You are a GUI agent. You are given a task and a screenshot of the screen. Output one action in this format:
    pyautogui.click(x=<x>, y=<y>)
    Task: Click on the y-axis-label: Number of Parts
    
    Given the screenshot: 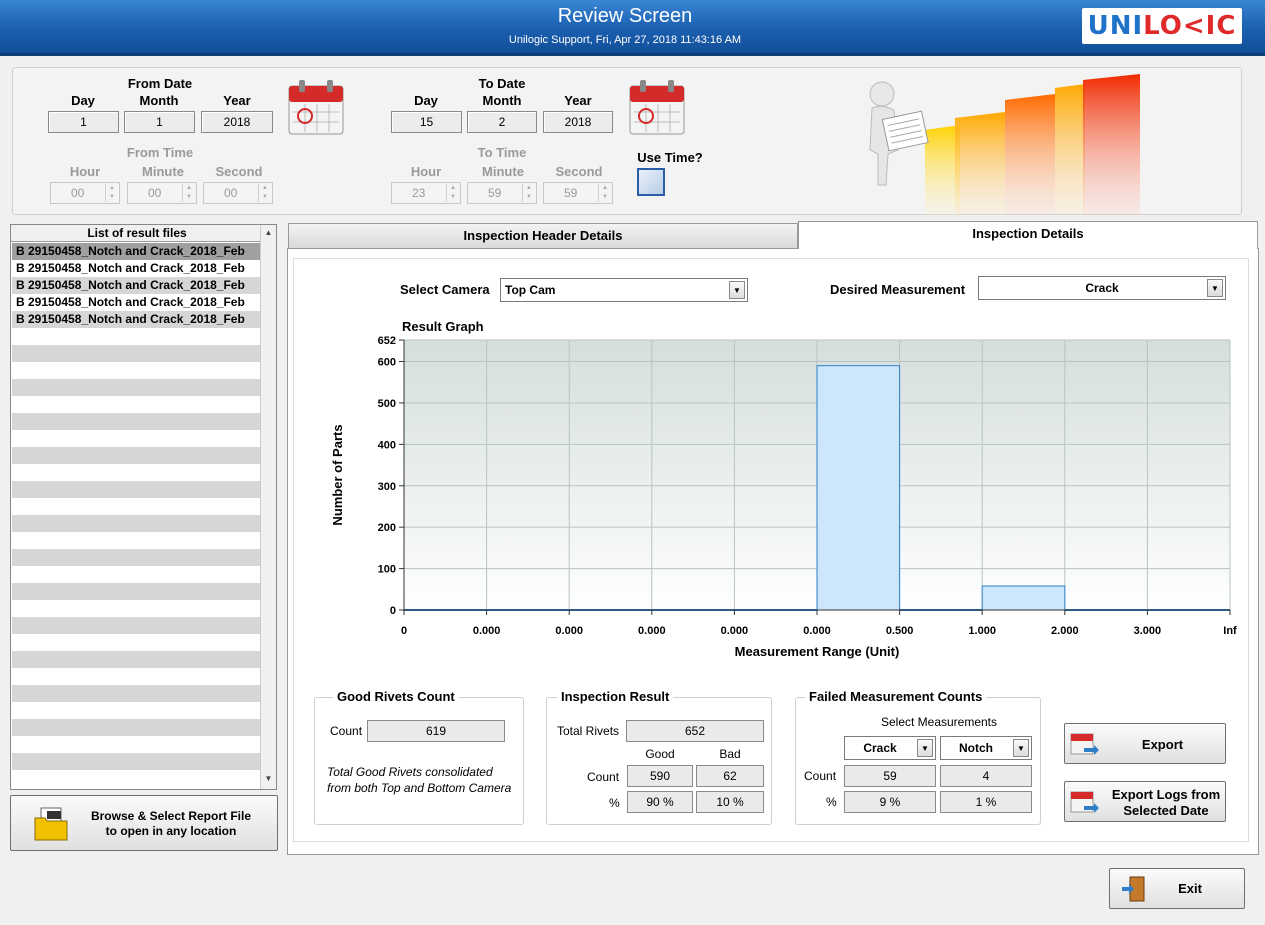 What is the action you would take?
    pyautogui.click(x=337, y=474)
    